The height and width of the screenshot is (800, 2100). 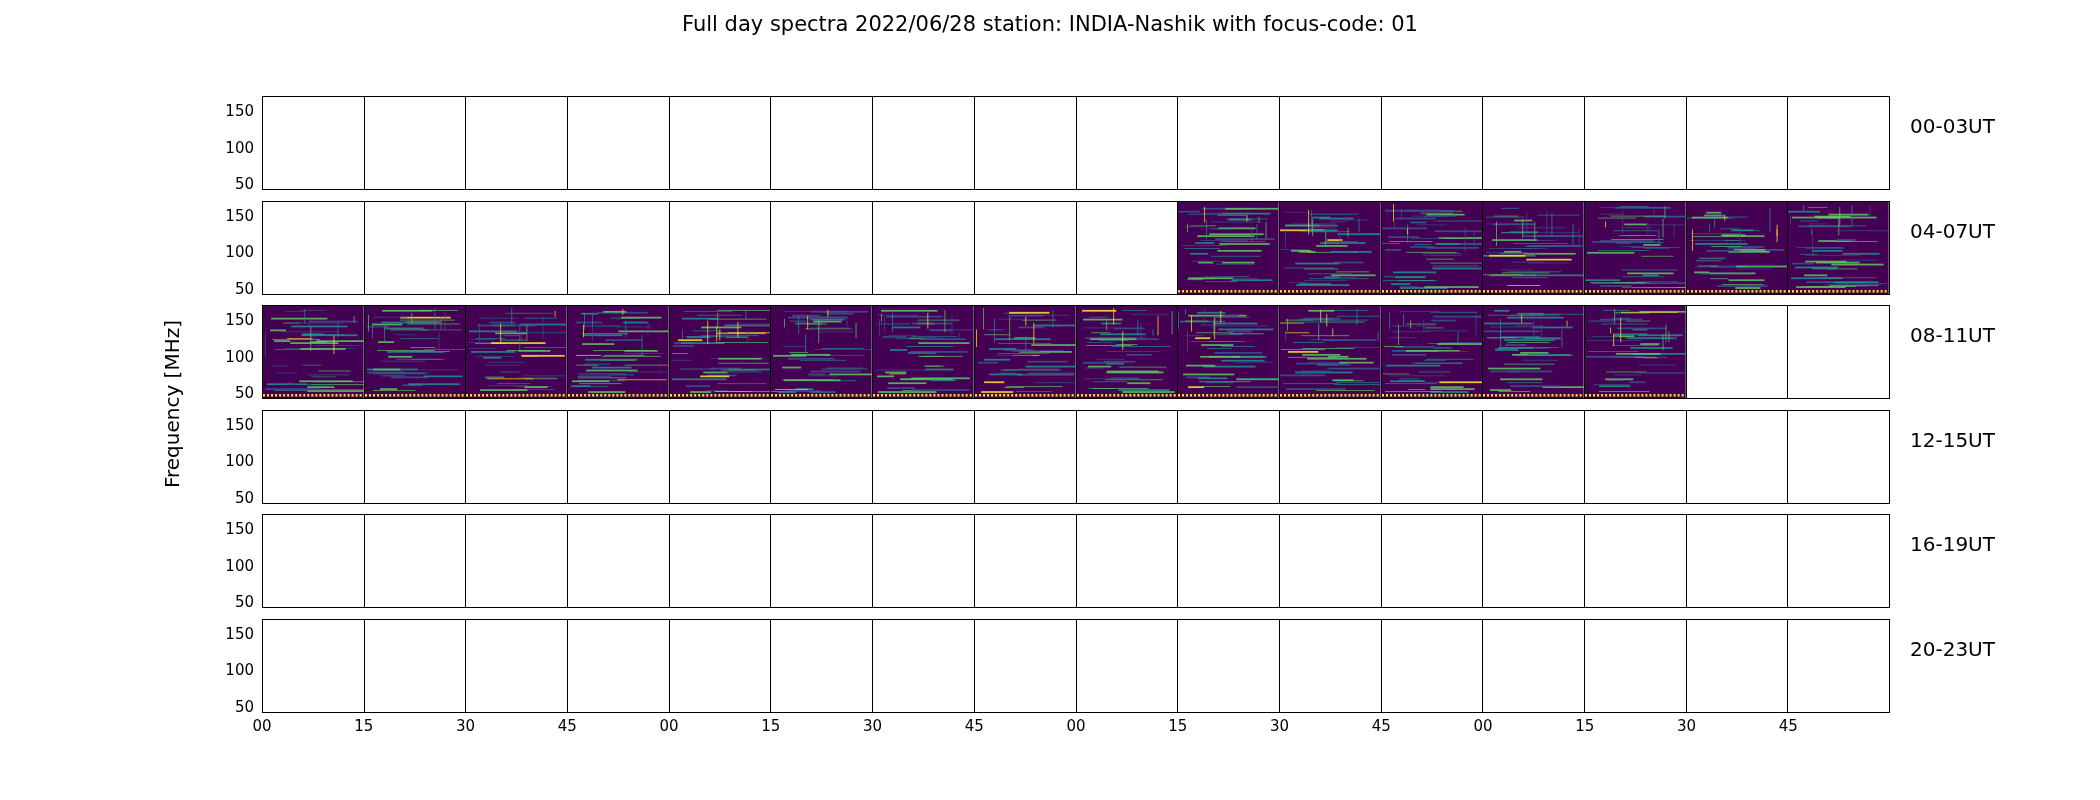 What do you see at coordinates (172, 404) in the screenshot?
I see `axis-label: Frequency [MHz]` at bounding box center [172, 404].